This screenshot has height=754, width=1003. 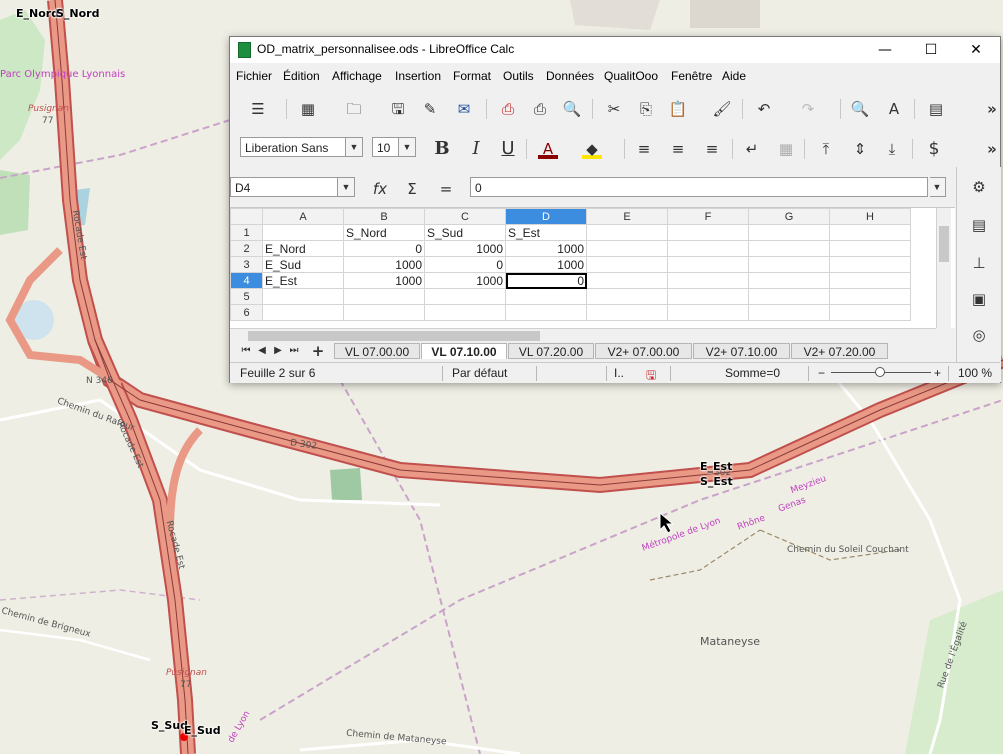 What do you see at coordinates (292, 187) in the screenshot?
I see `name-box: D4 ▼` at bounding box center [292, 187].